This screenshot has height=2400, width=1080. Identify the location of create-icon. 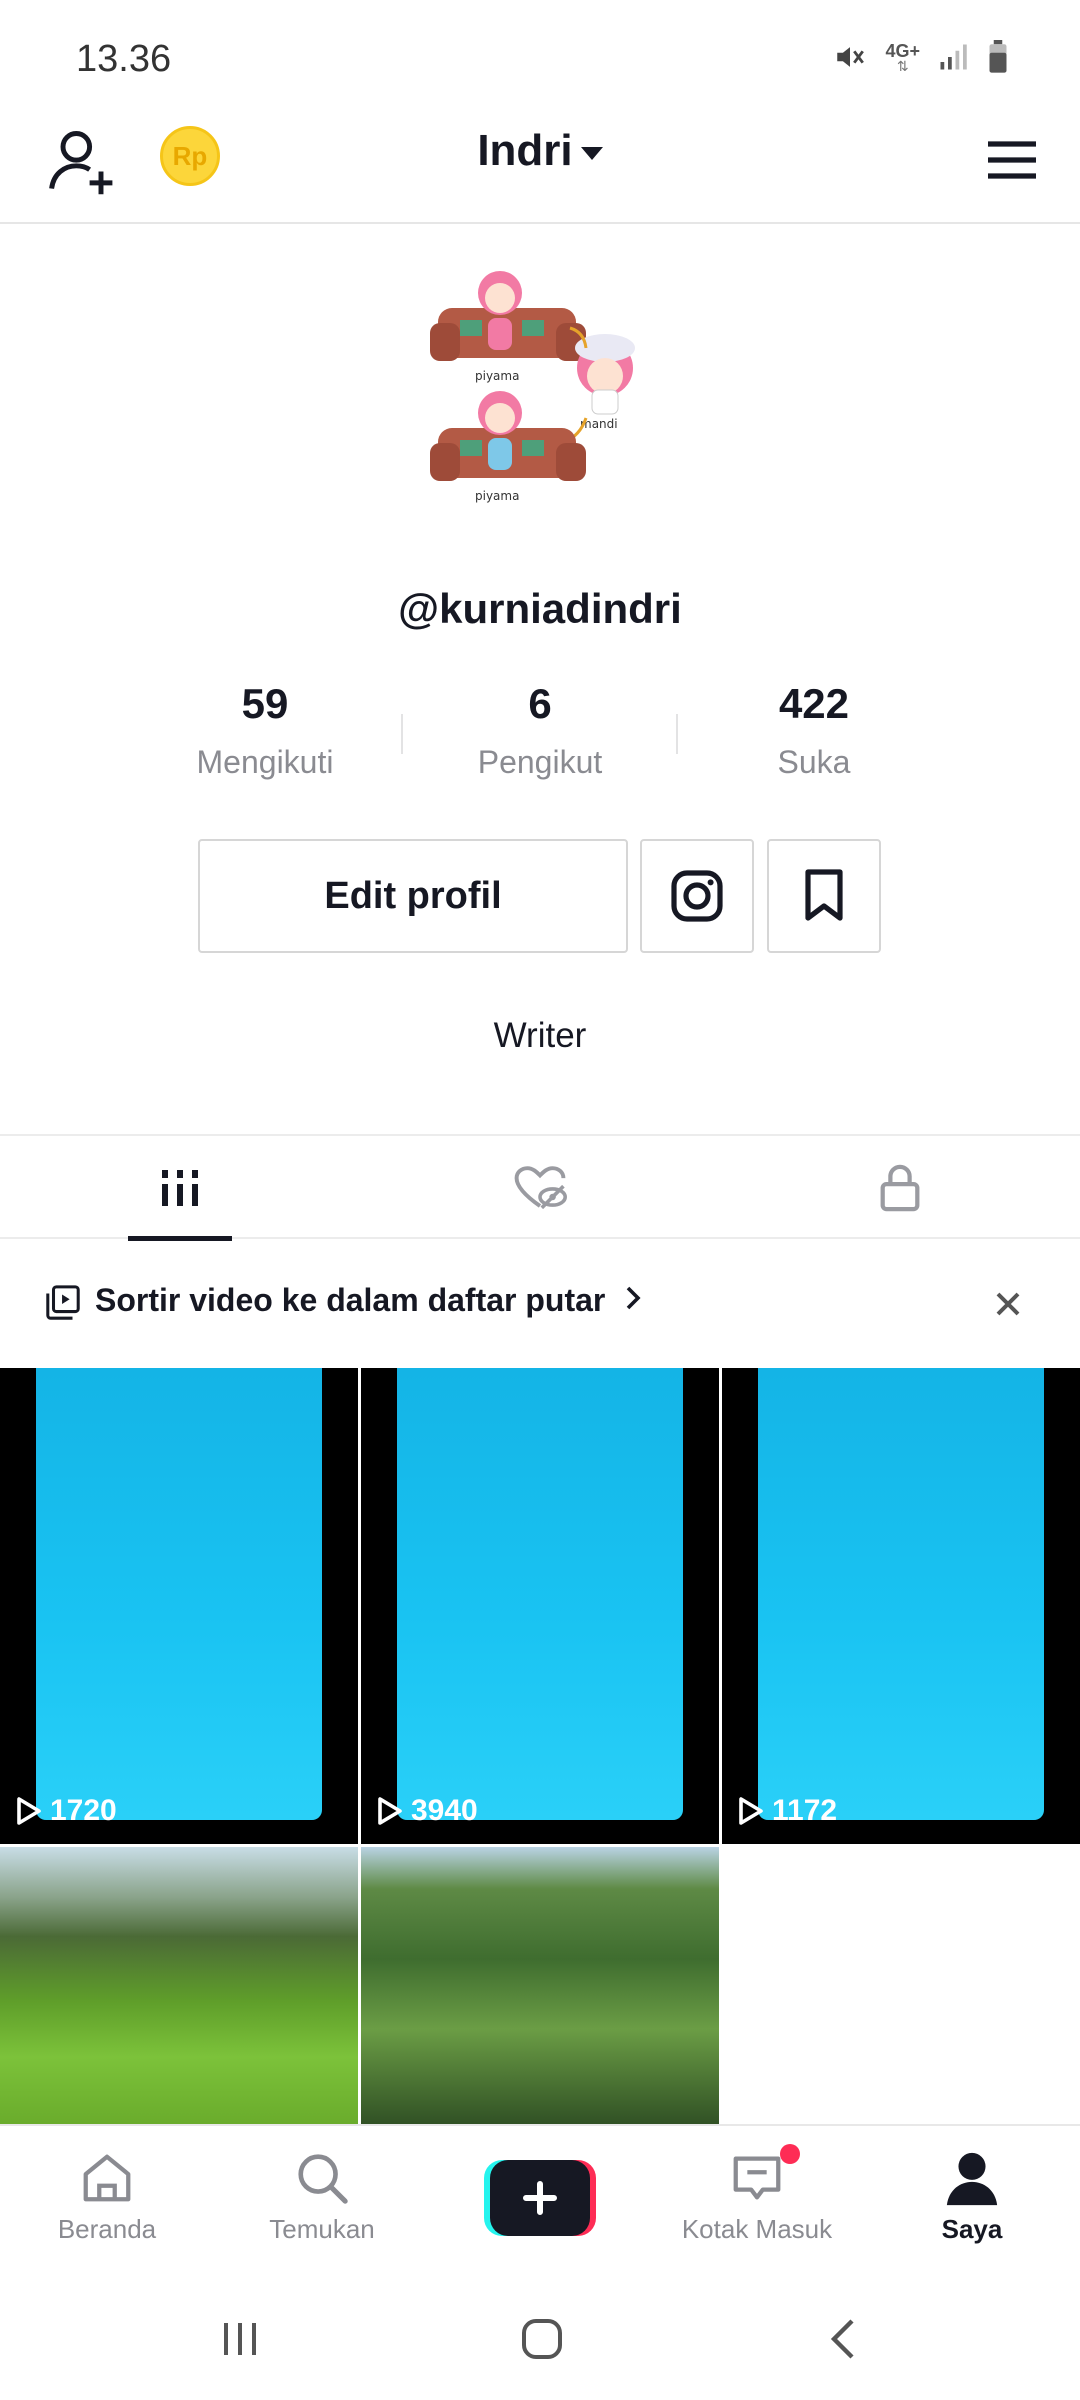
(540, 2198).